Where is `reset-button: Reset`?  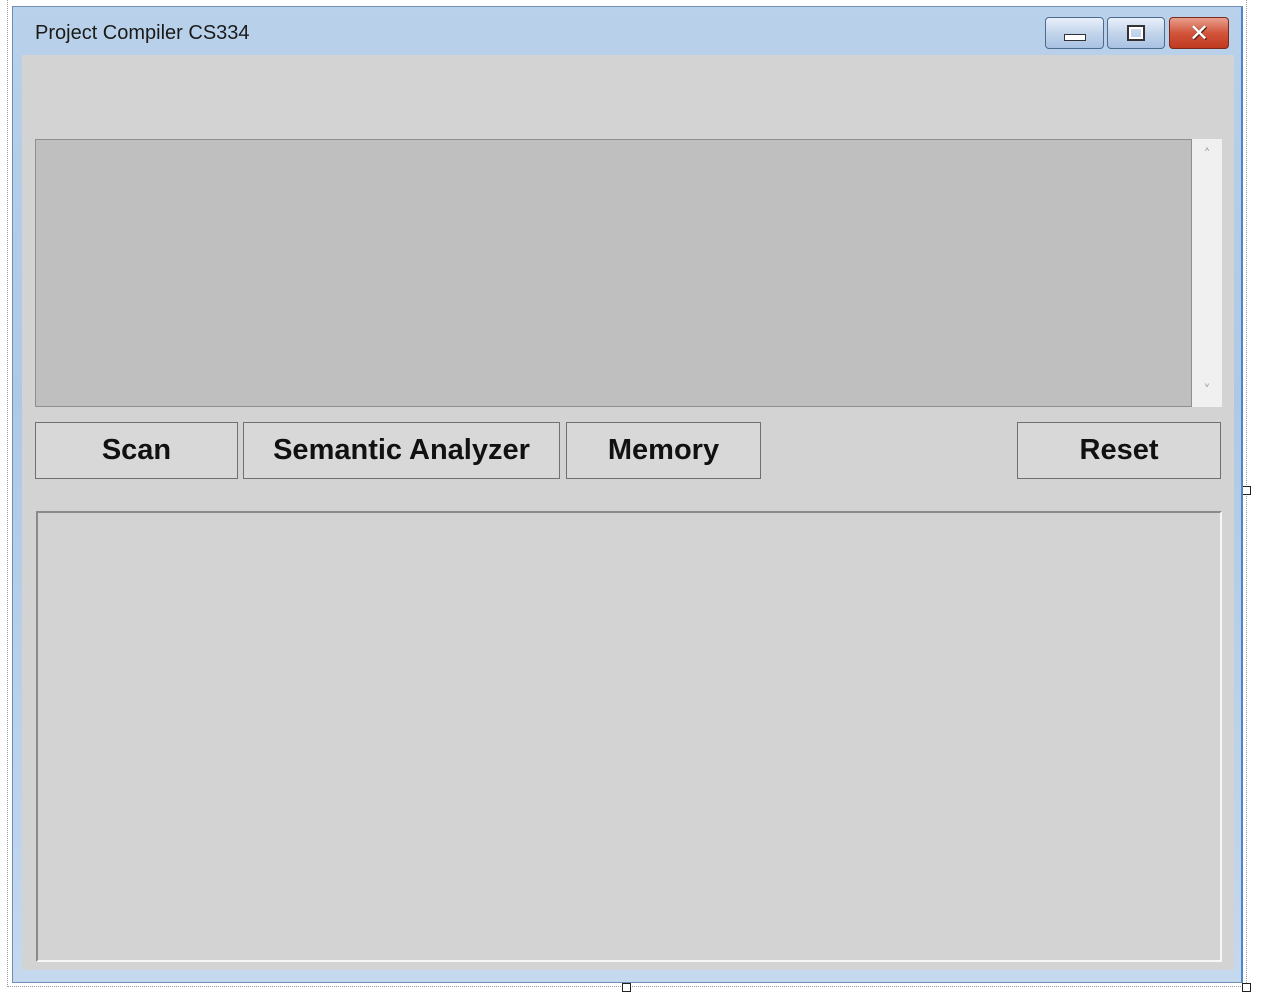
reset-button: Reset is located at coordinates (1119, 450).